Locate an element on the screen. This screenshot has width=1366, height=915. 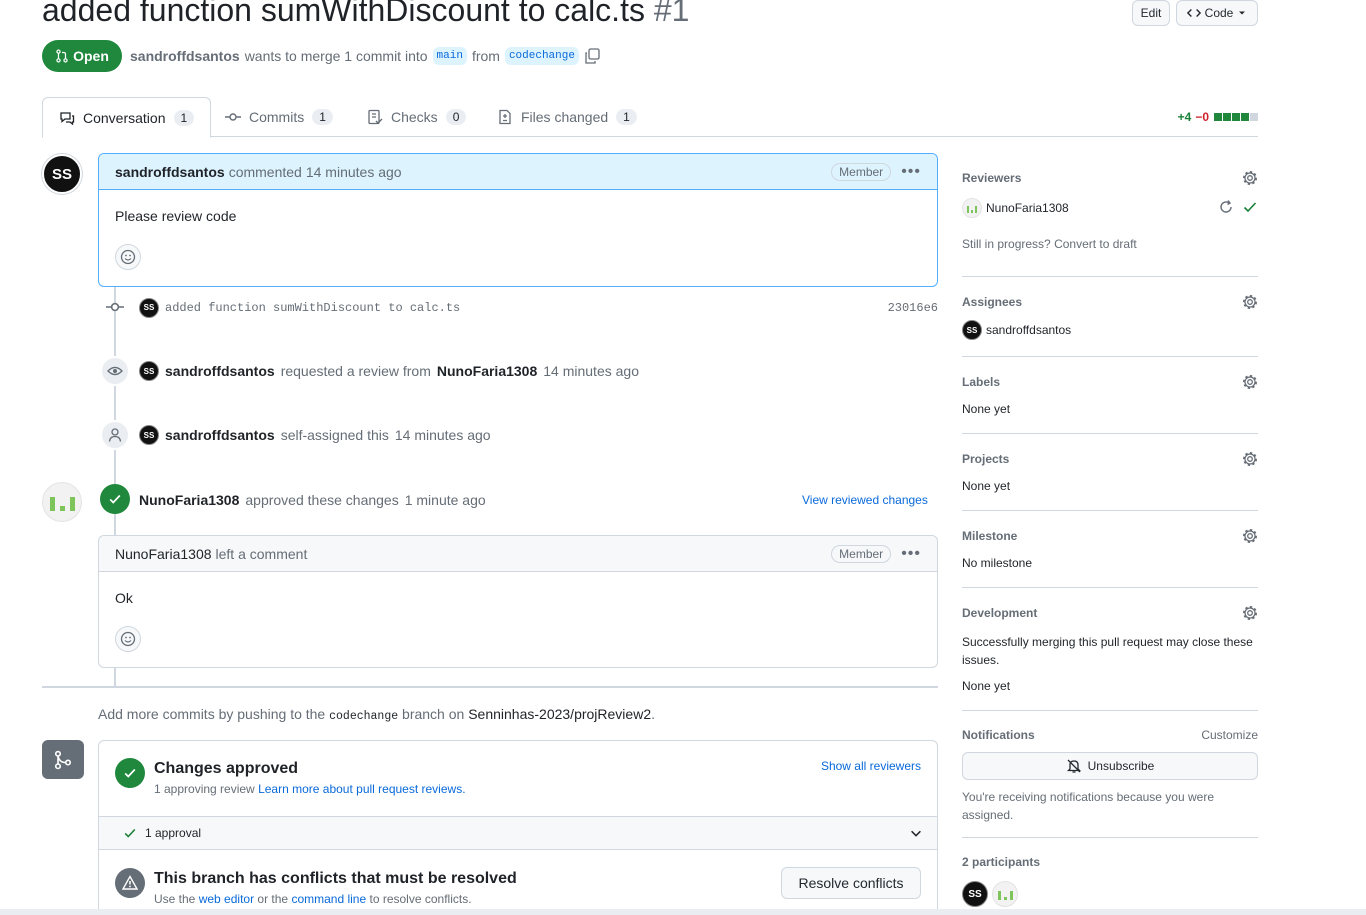
event-actor: NunoFaria1308 is located at coordinates (189, 500).